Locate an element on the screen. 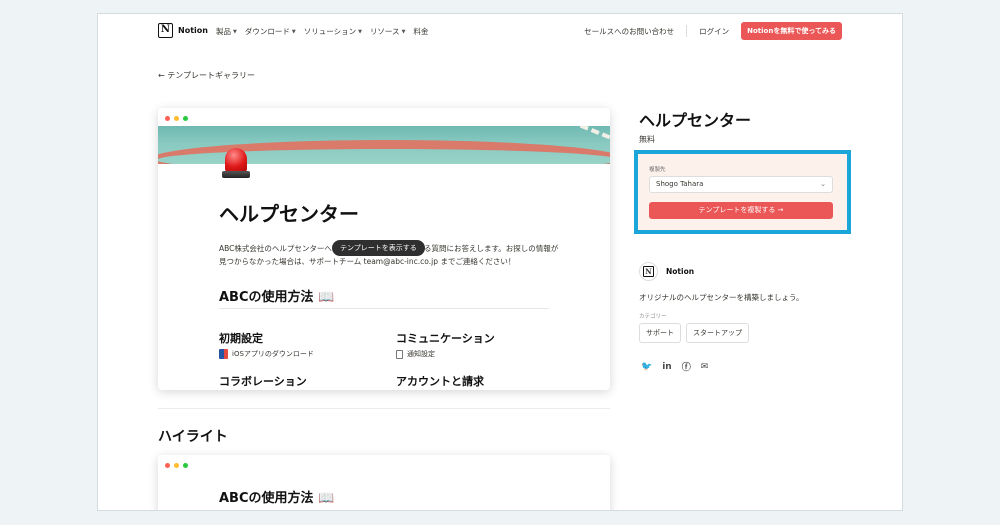 This screenshot has height=525, width=1000. tag-support: サポート is located at coordinates (660, 333).